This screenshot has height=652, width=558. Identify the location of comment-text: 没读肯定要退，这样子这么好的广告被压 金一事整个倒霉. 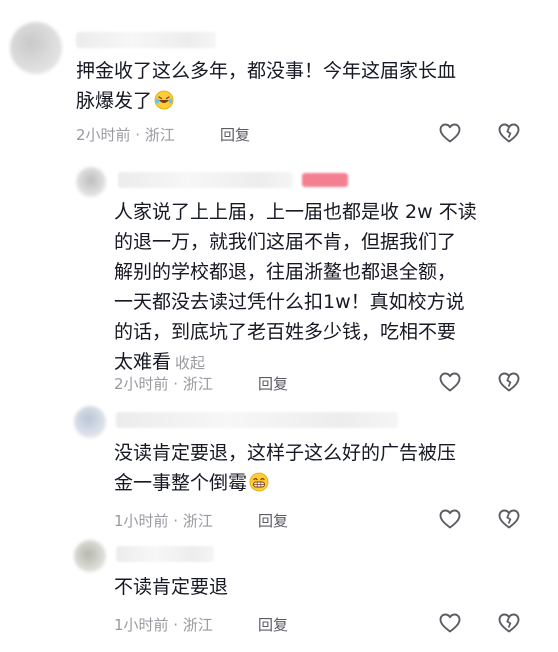
(329, 468).